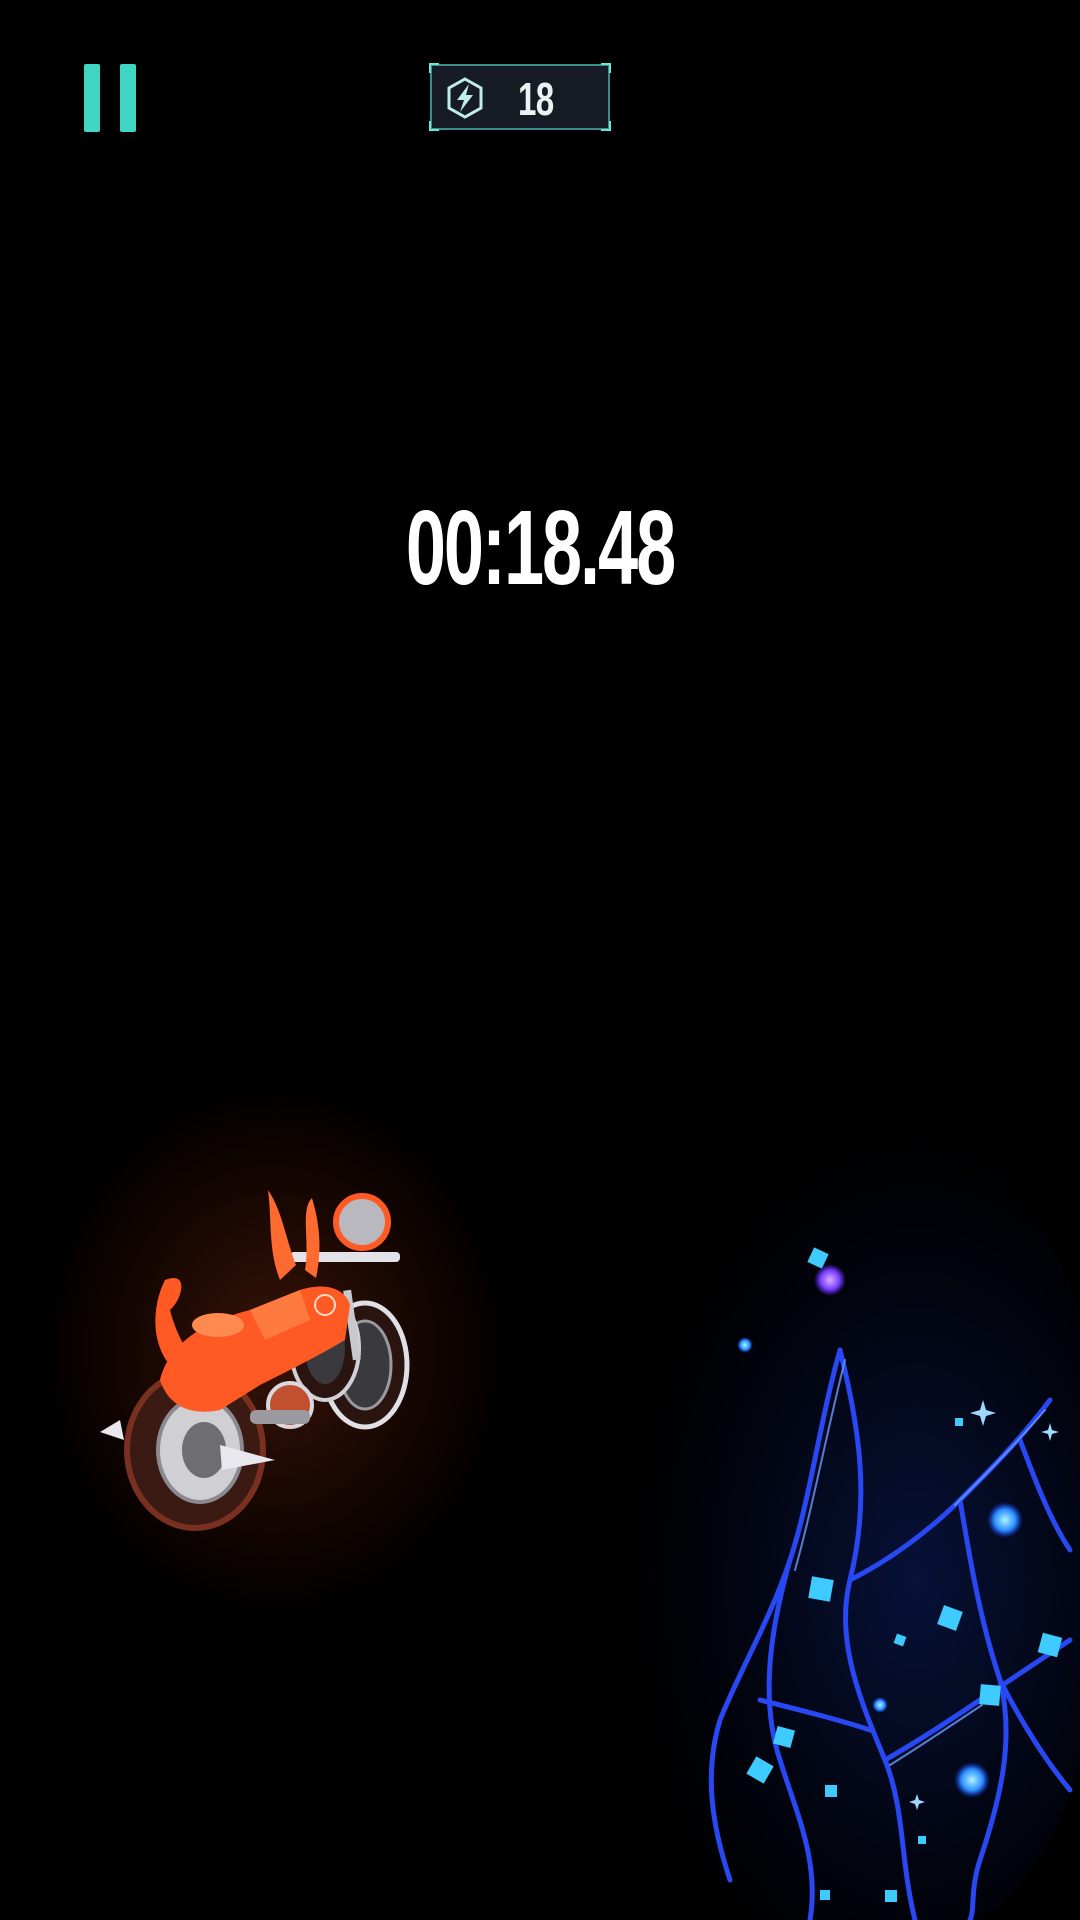 The height and width of the screenshot is (1920, 1080). What do you see at coordinates (111, 98) in the screenshot?
I see `pause-button` at bounding box center [111, 98].